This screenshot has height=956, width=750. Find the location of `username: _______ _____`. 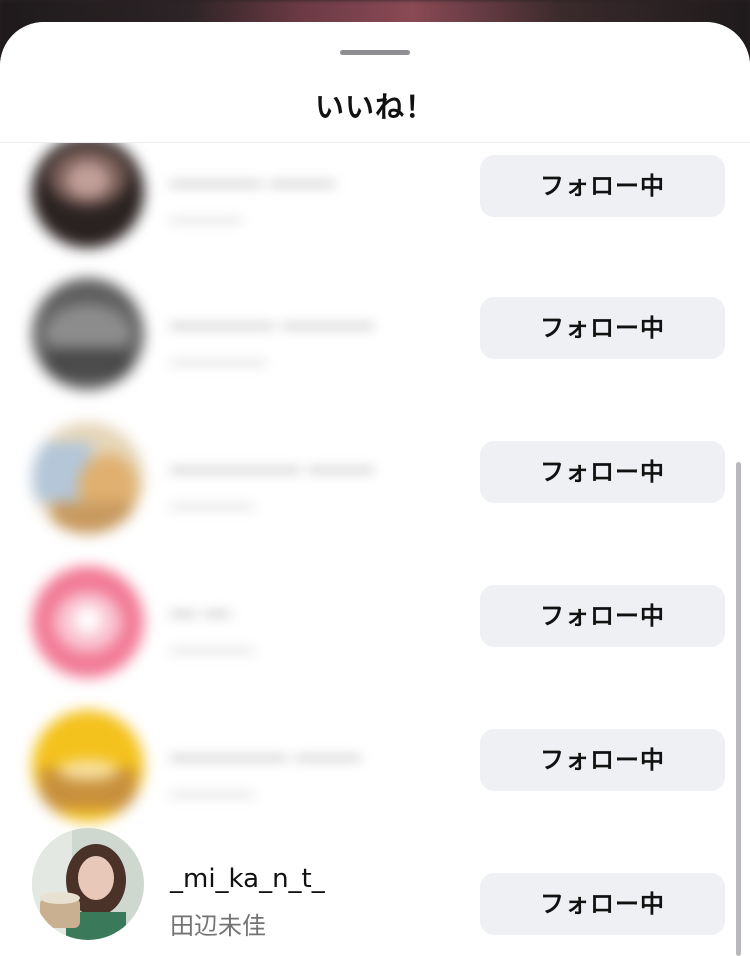

username: _______ _____ is located at coordinates (252, 171).